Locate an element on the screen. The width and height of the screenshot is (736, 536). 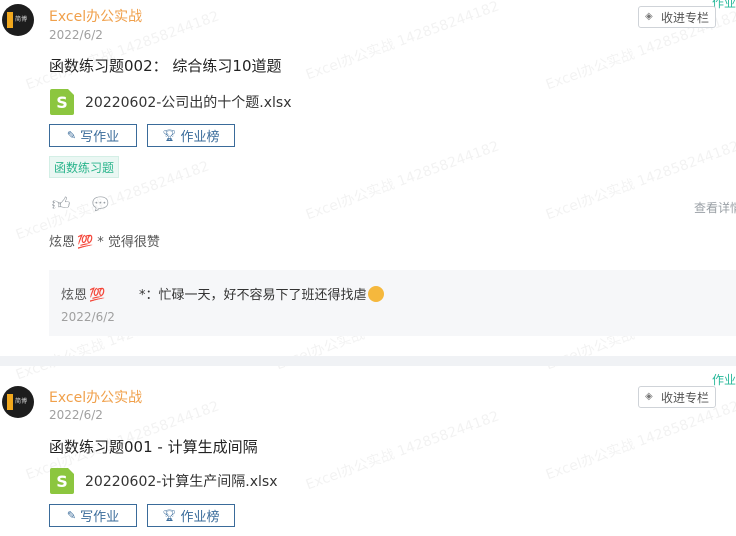
post-title: 函数练习题001 - 计算生成间隔 is located at coordinates (153, 446).